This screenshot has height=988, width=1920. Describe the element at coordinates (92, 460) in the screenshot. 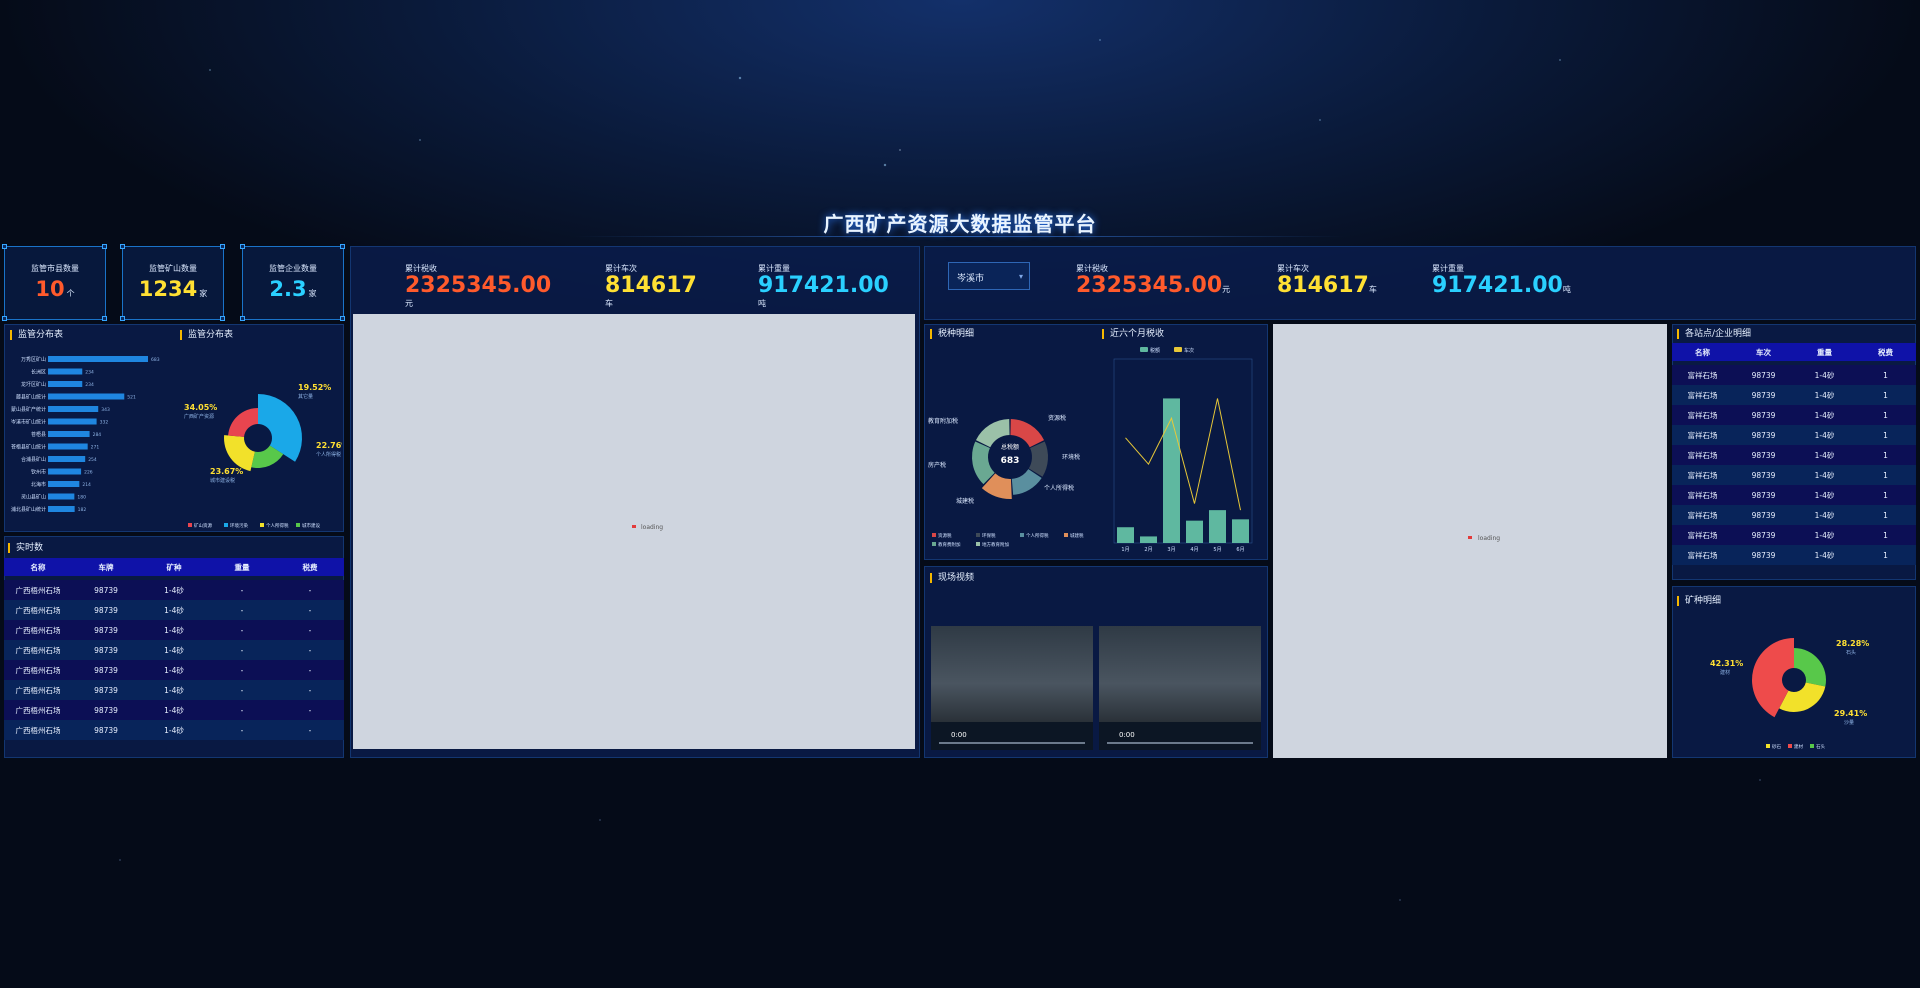

I see `bar-value: 254` at that location.